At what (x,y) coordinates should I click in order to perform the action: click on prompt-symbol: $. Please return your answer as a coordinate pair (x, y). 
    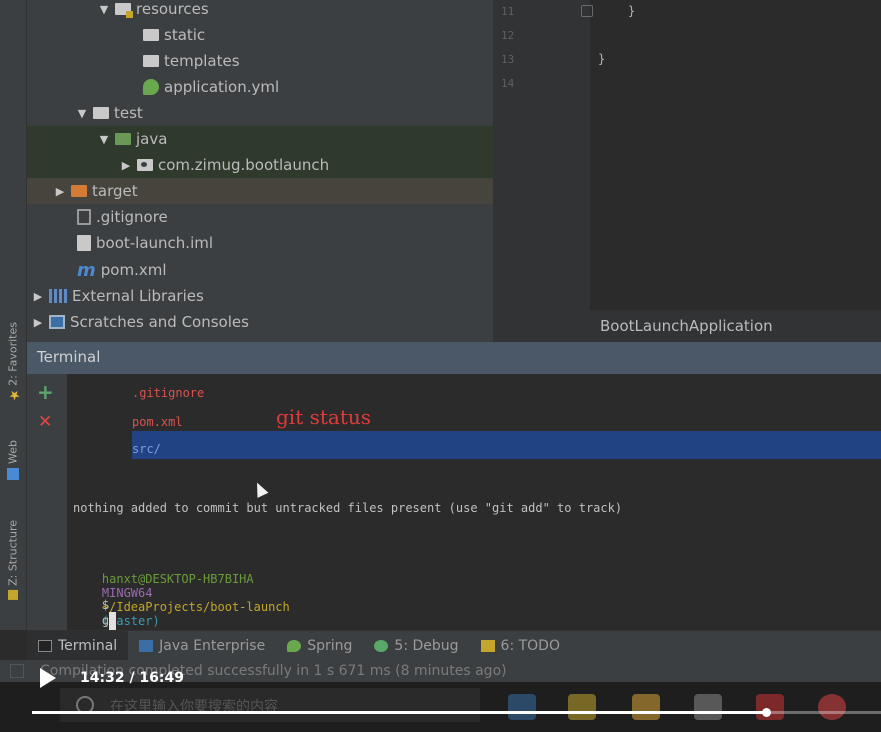
    Looking at the image, I should click on (105, 605).